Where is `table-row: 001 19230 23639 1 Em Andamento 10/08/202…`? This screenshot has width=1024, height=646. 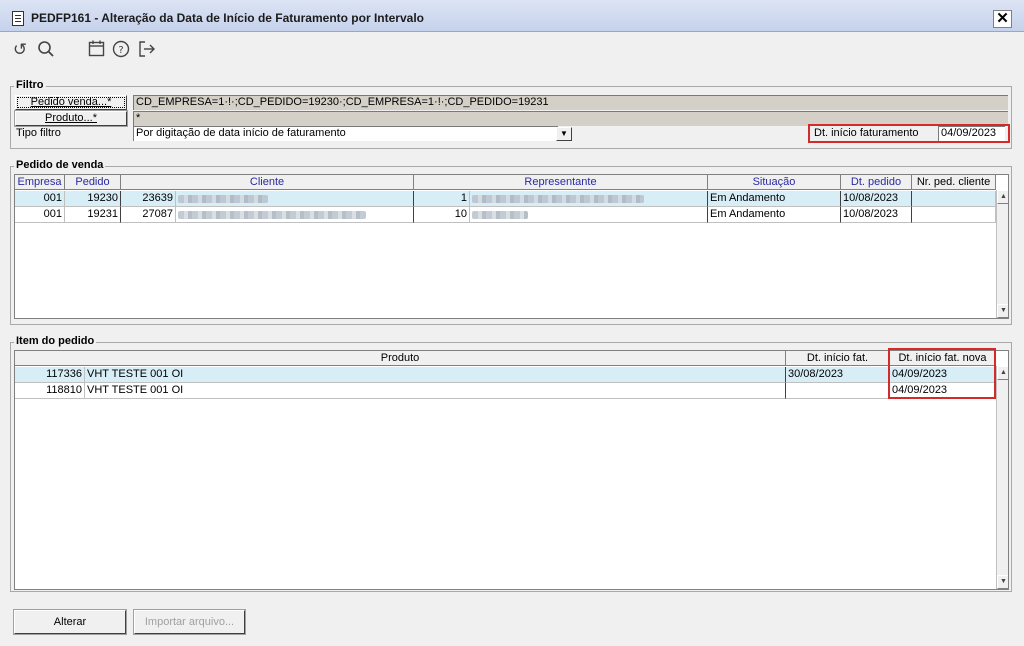 table-row: 001 19230 23639 1 Em Andamento 10/08/202… is located at coordinates (505, 199).